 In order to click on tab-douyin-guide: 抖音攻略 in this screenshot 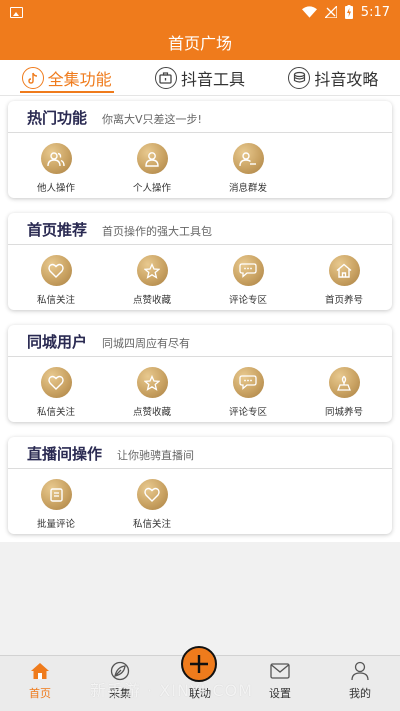, I will do `click(333, 78)`.